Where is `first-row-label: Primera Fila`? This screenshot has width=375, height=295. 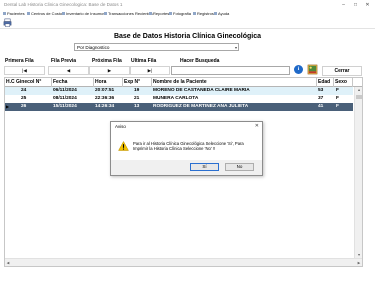 first-row-label: Primera Fila is located at coordinates (19, 61).